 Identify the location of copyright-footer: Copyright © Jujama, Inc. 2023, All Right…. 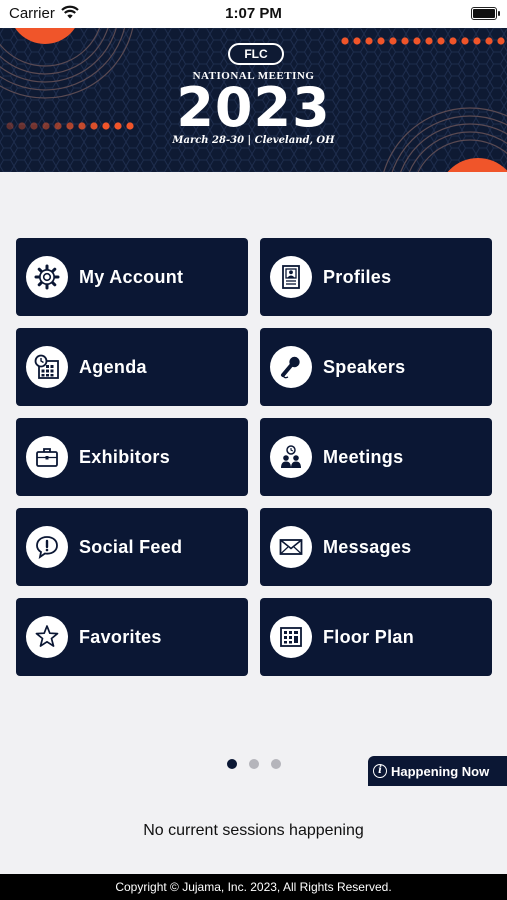
(253, 887).